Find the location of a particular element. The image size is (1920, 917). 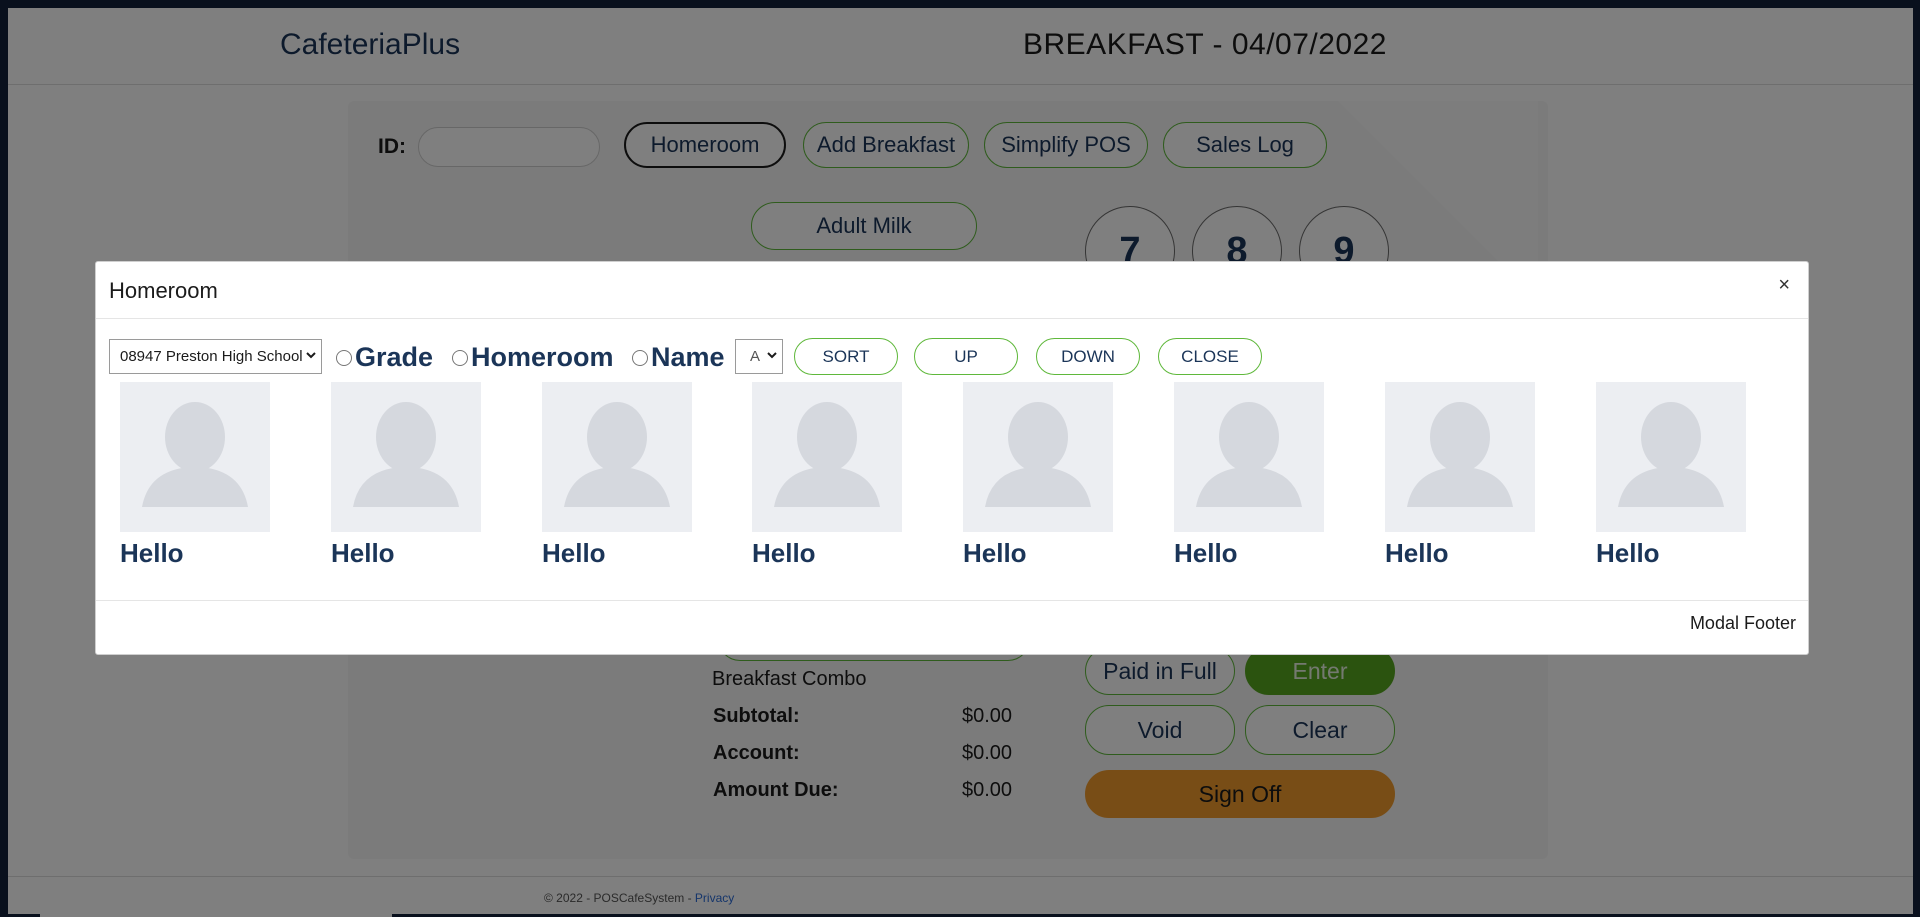

letter-select: A is located at coordinates (759, 356).